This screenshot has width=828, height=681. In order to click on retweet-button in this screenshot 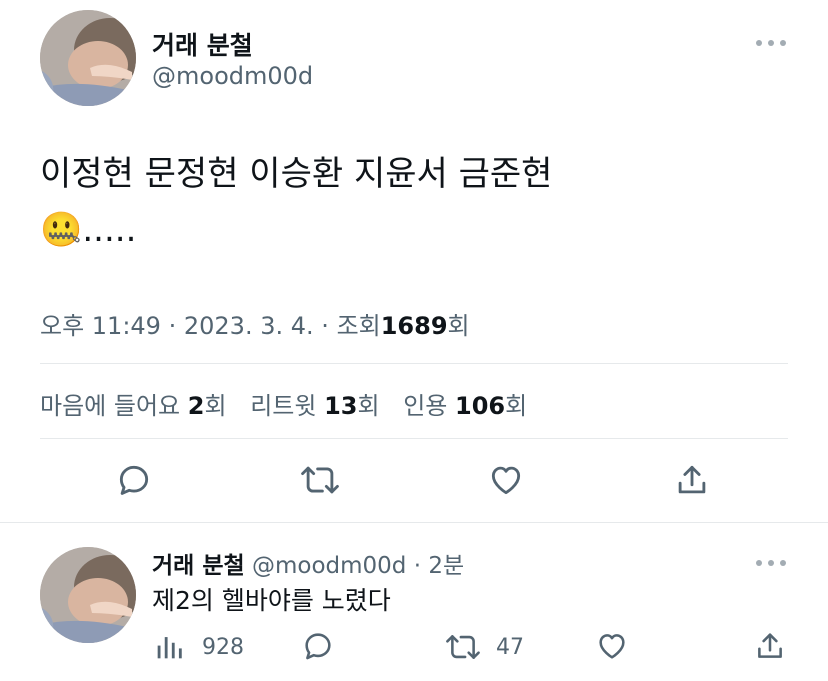, I will do `click(320, 480)`.